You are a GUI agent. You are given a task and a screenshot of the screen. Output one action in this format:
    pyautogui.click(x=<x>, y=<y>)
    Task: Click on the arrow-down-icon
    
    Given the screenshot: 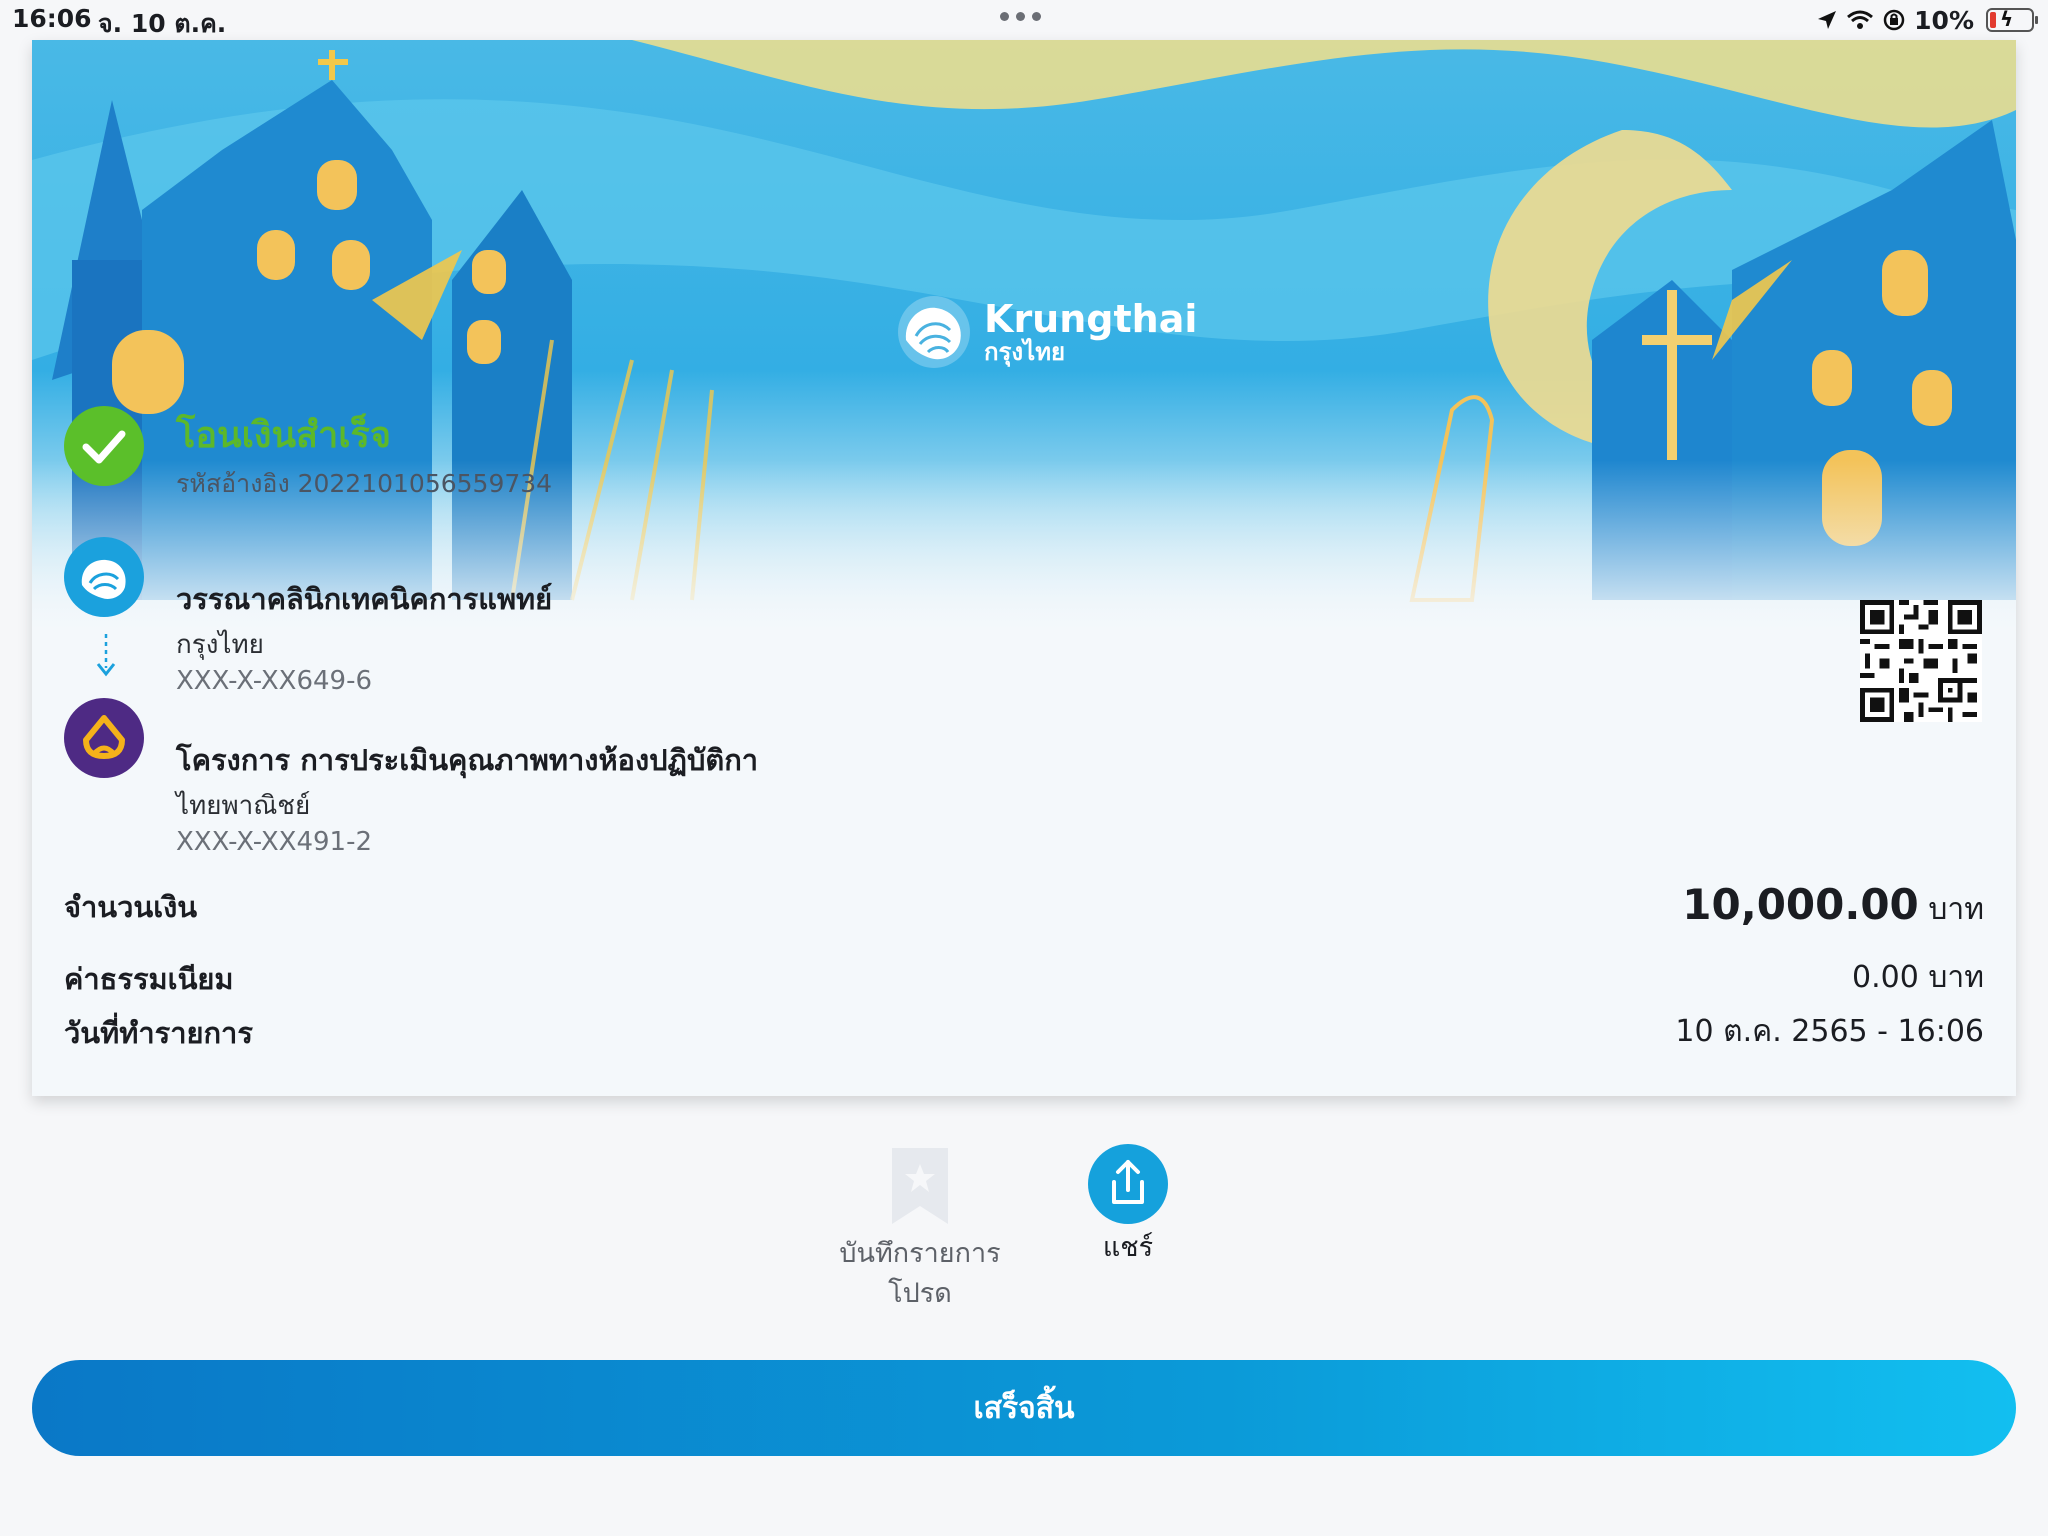 What is the action you would take?
    pyautogui.click(x=106, y=655)
    